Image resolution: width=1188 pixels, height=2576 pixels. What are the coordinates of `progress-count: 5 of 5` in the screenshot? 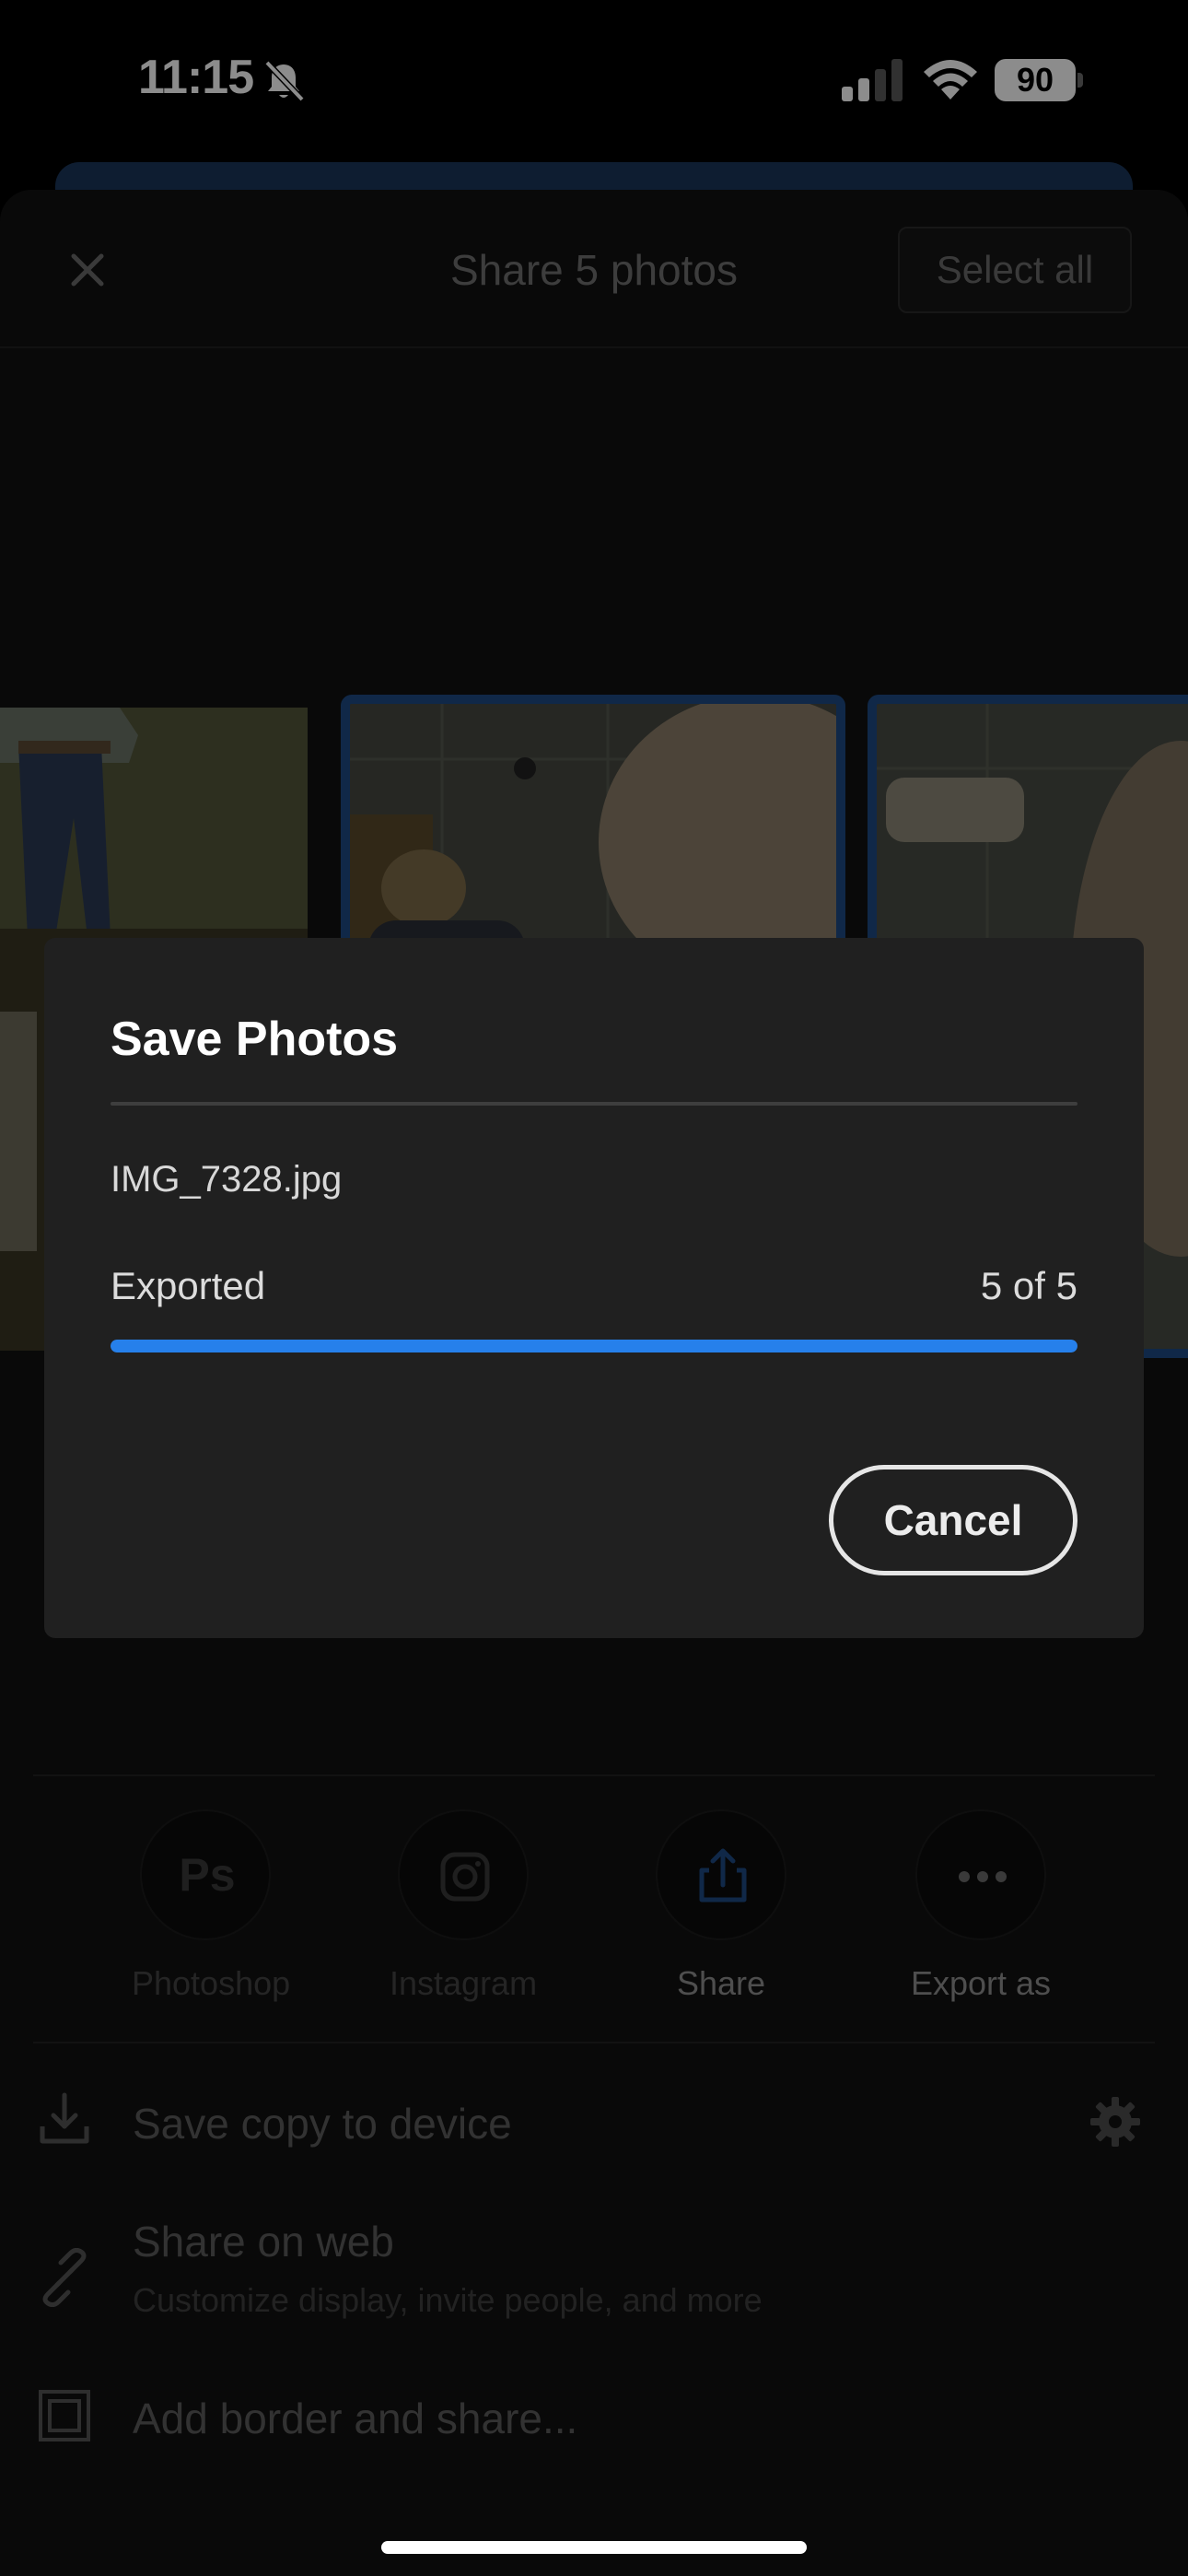 It's located at (1028, 1285).